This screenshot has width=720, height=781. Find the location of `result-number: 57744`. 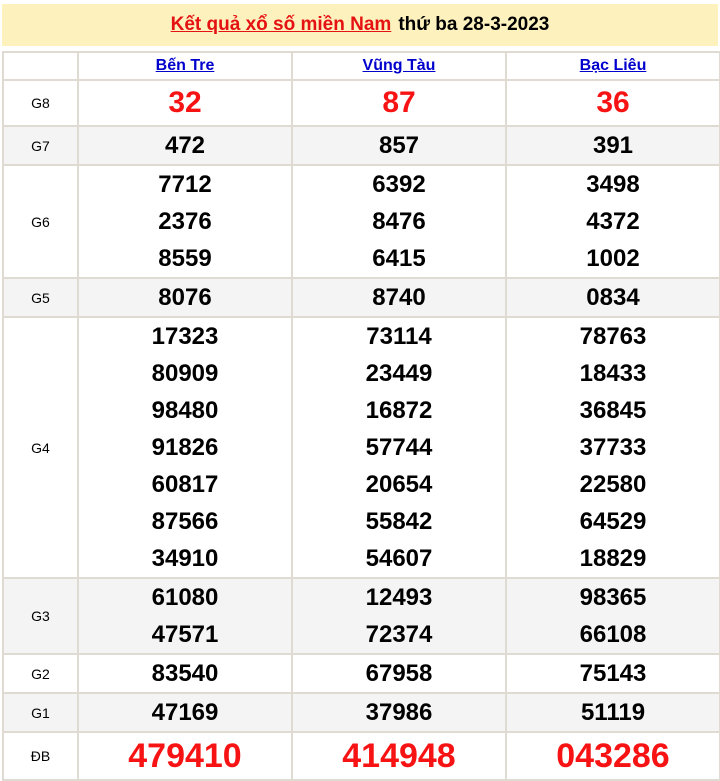

result-number: 57744 is located at coordinates (399, 447).